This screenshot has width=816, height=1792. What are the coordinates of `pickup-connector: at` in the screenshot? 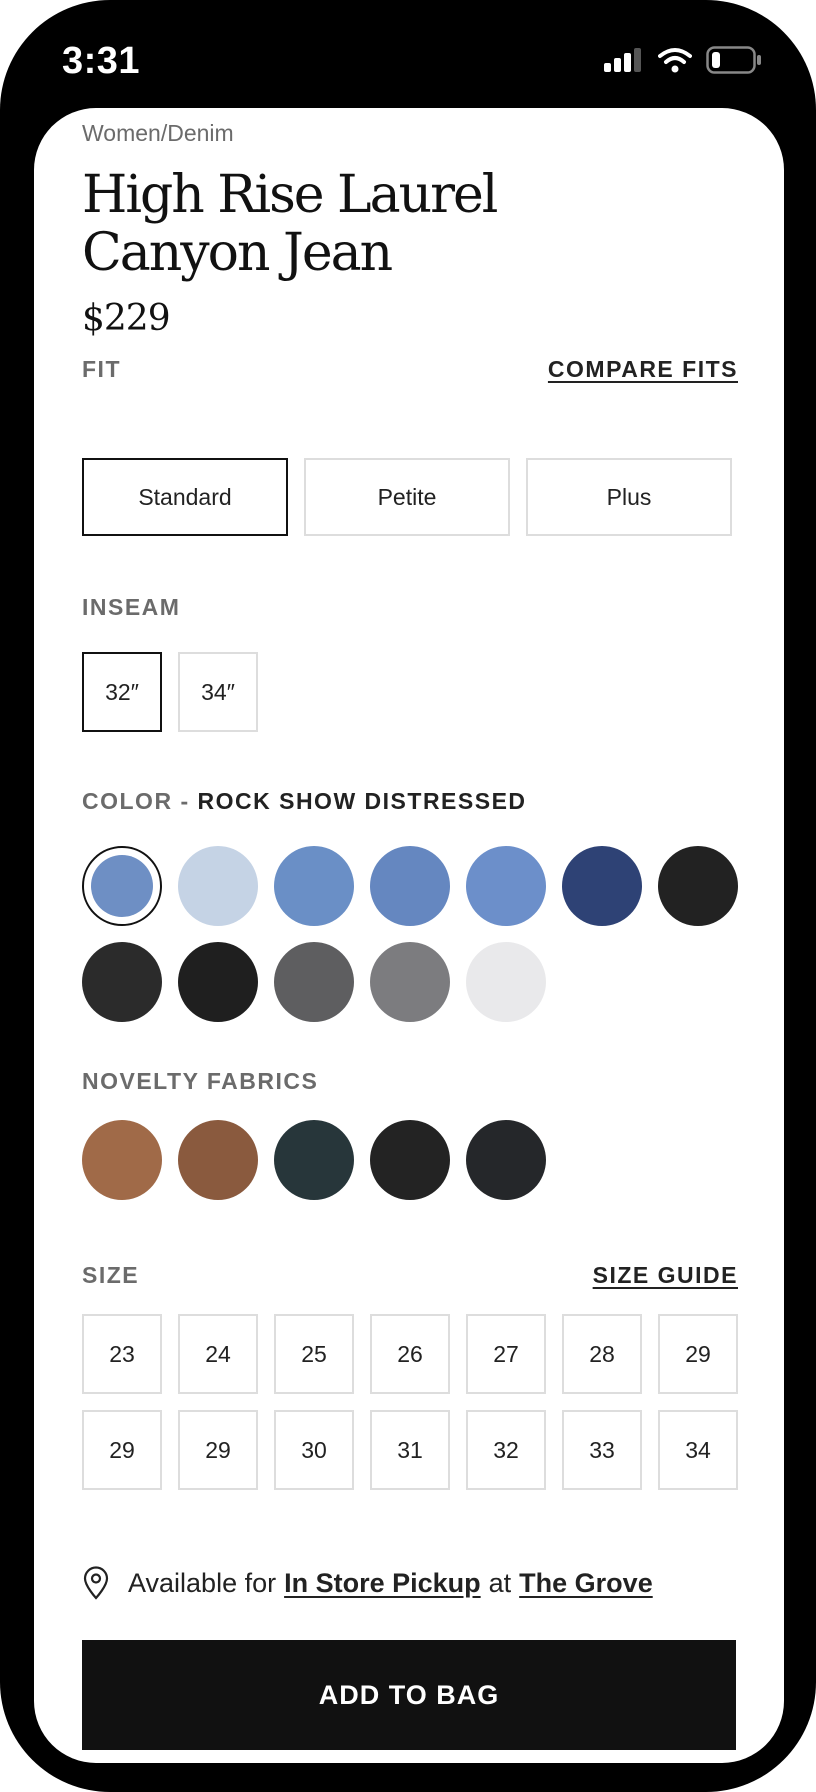 It's located at (500, 1582).